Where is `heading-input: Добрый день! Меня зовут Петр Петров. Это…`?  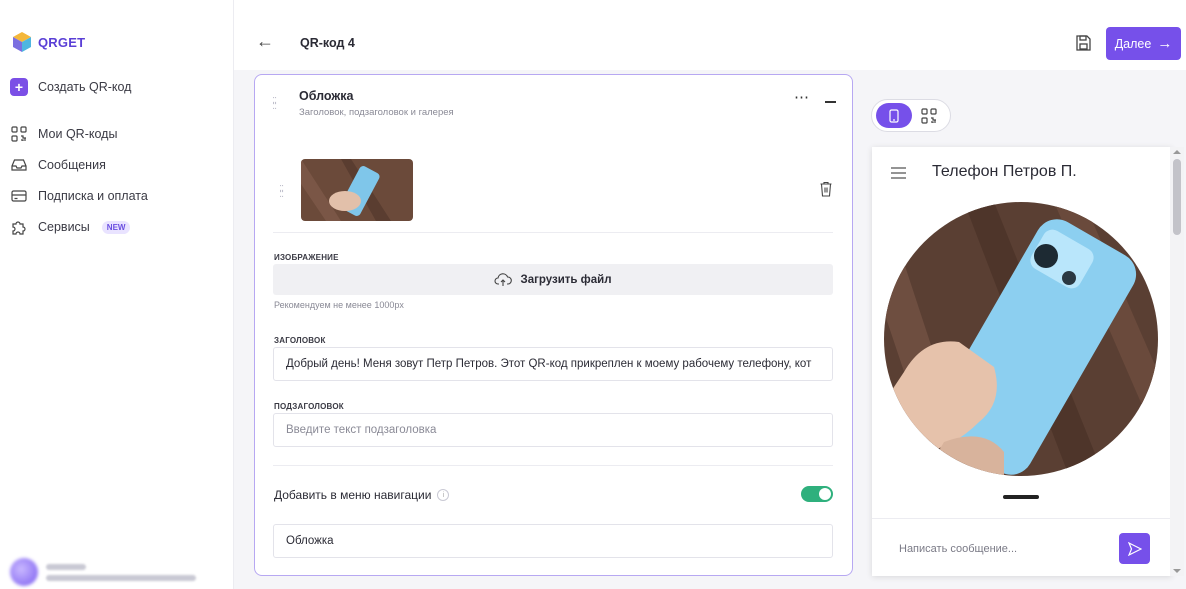 heading-input: Добрый день! Меня зовут Петр Петров. Это… is located at coordinates (553, 364).